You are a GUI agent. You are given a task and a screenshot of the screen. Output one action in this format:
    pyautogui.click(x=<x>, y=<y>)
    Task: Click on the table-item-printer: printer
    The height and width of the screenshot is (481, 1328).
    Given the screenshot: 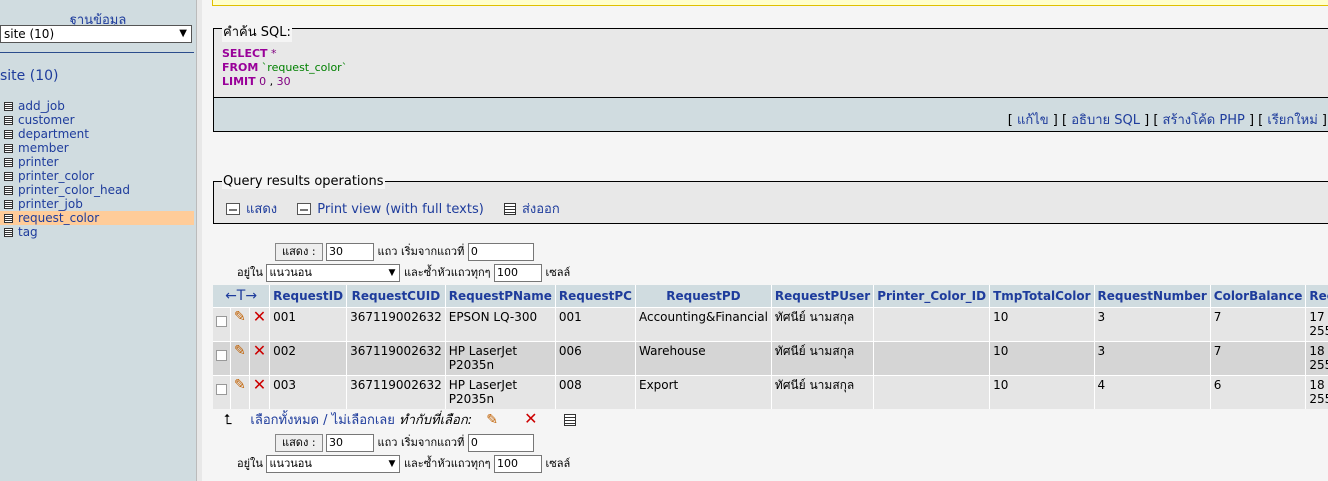 What is the action you would take?
    pyautogui.click(x=97, y=162)
    